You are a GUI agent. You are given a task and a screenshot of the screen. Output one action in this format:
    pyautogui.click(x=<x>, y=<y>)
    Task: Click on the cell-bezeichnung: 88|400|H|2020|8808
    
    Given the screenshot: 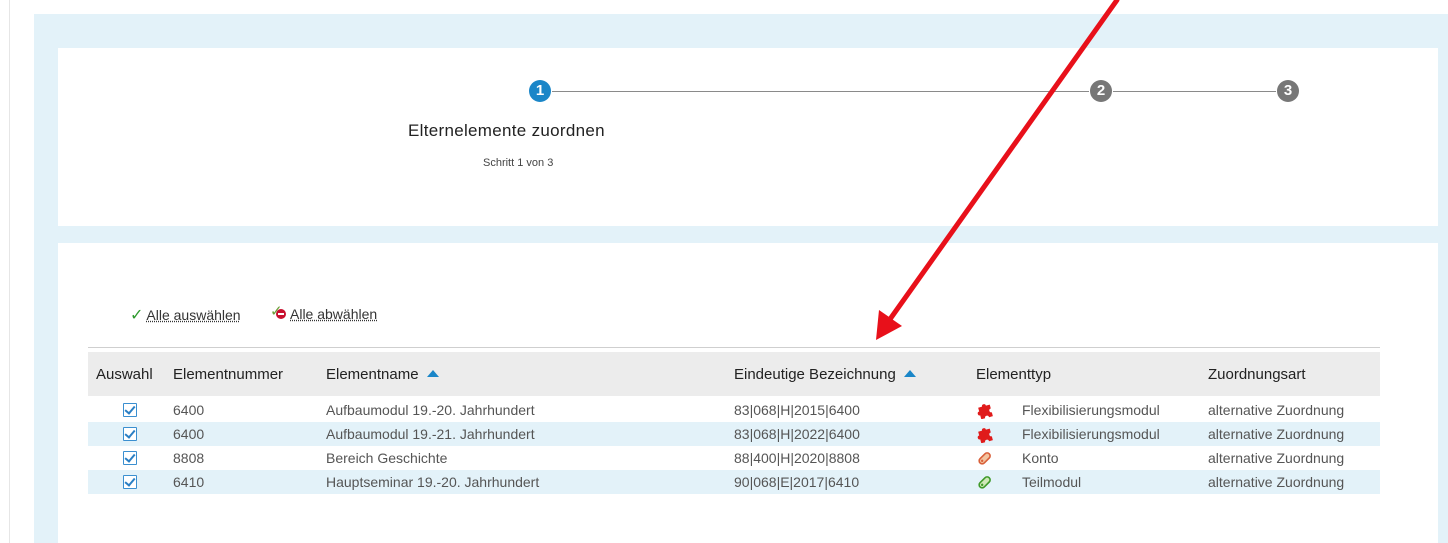 What is the action you would take?
    pyautogui.click(x=797, y=458)
    